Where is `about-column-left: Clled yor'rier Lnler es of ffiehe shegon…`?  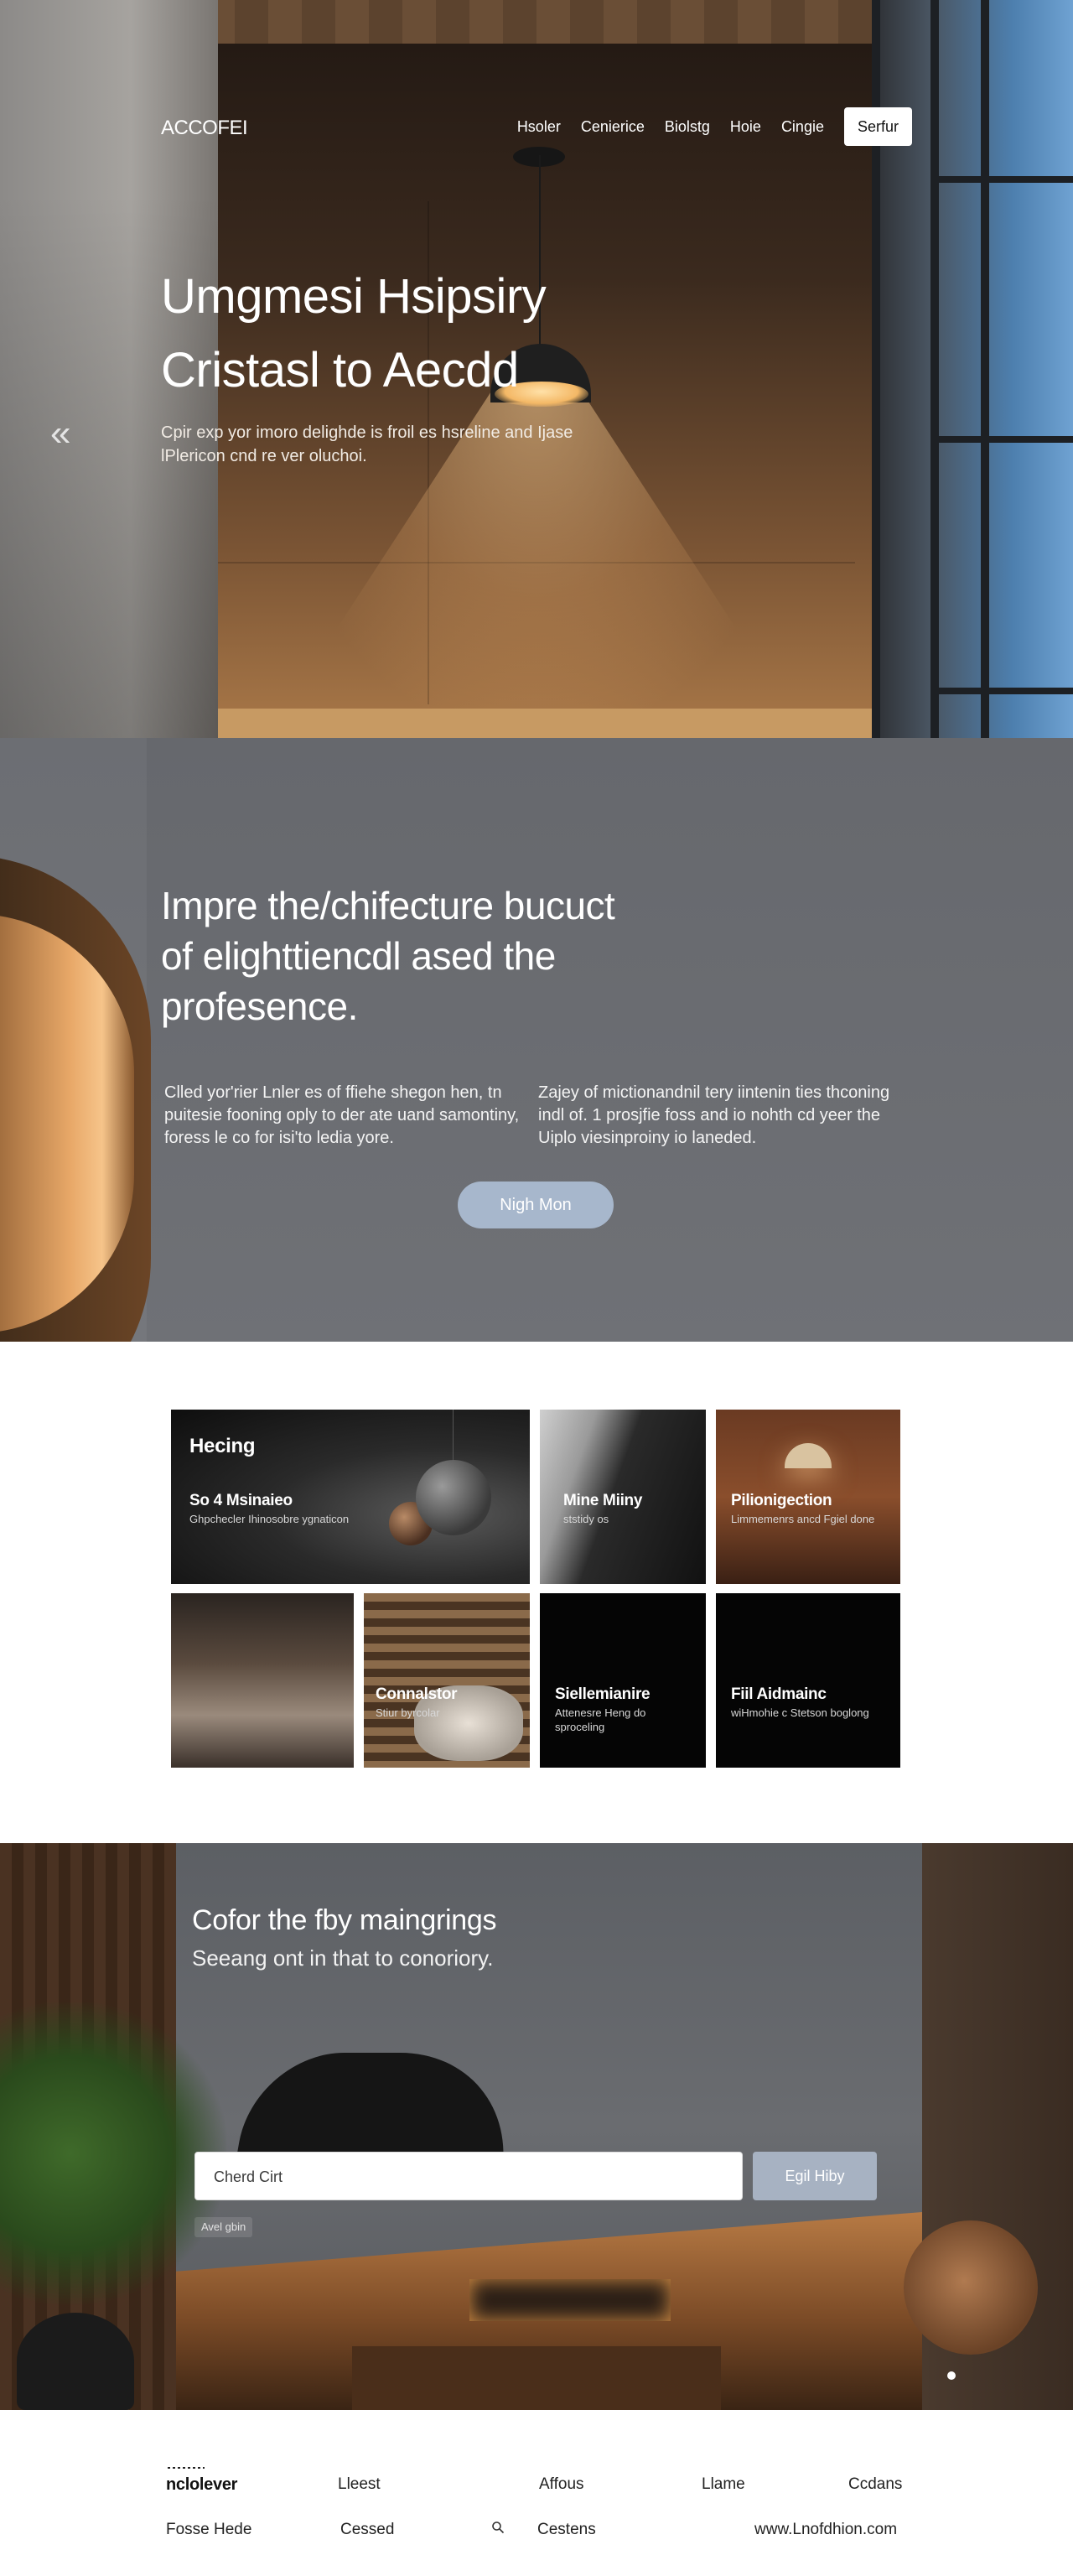
about-column-left: Clled yor'rier Lnler es of ffiehe shegon… is located at coordinates (342, 1115).